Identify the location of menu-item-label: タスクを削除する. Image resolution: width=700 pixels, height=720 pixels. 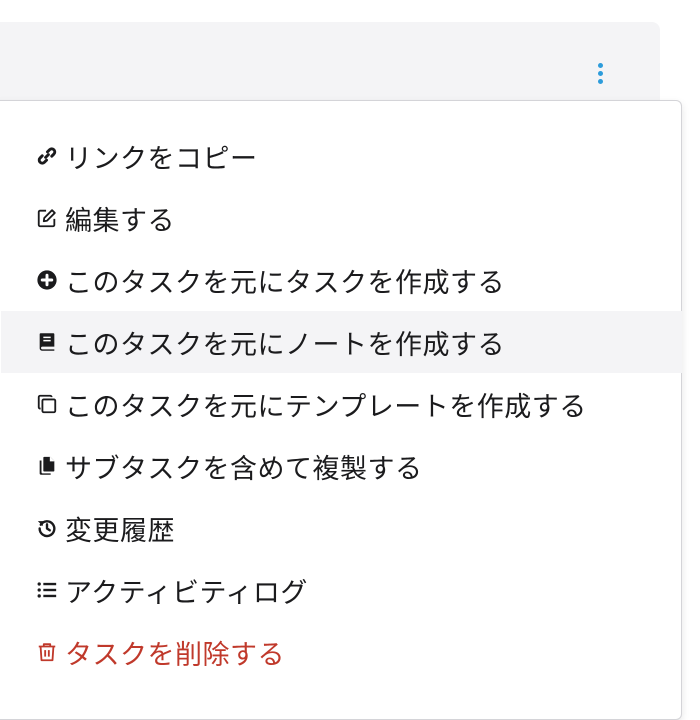
(175, 655).